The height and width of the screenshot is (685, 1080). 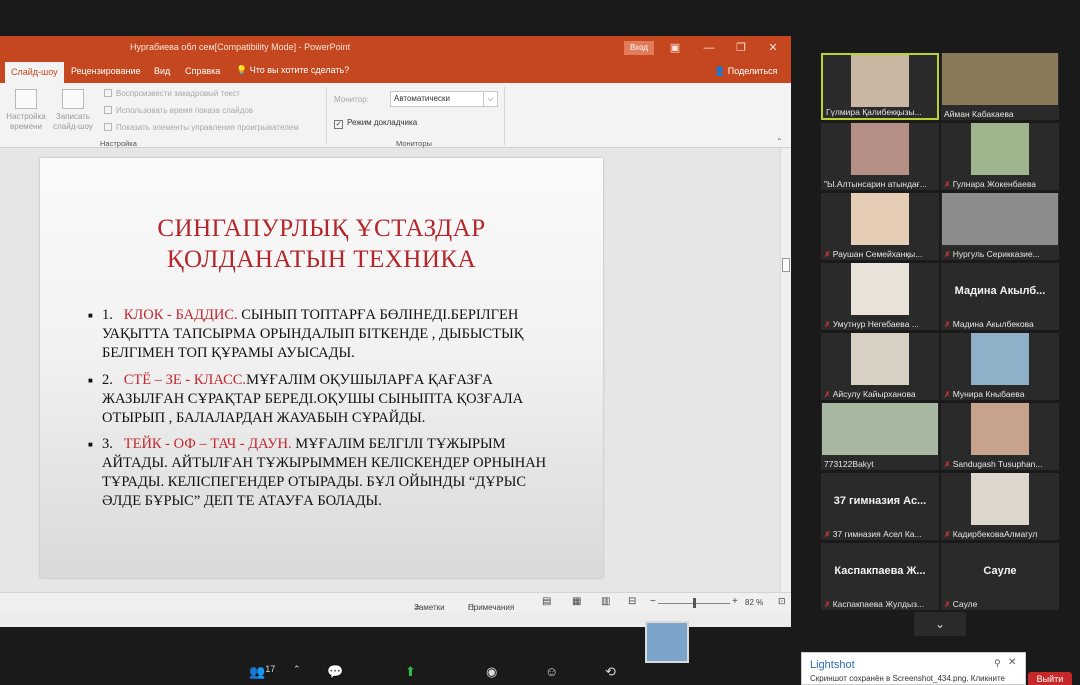 What do you see at coordinates (1000, 114) in the screenshot?
I see `participant-name-label: Айман Кабакаева` at bounding box center [1000, 114].